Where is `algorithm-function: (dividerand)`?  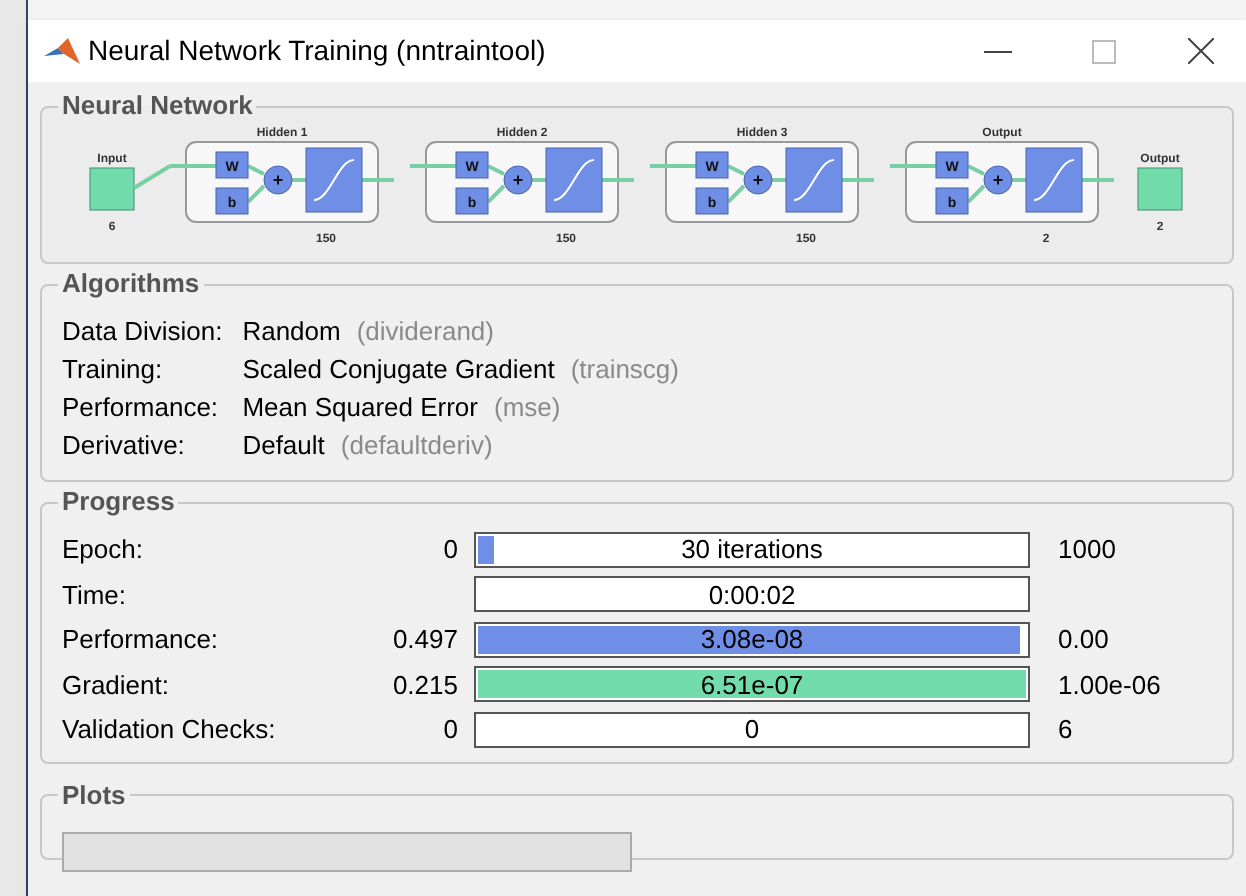 algorithm-function: (dividerand) is located at coordinates (425, 332).